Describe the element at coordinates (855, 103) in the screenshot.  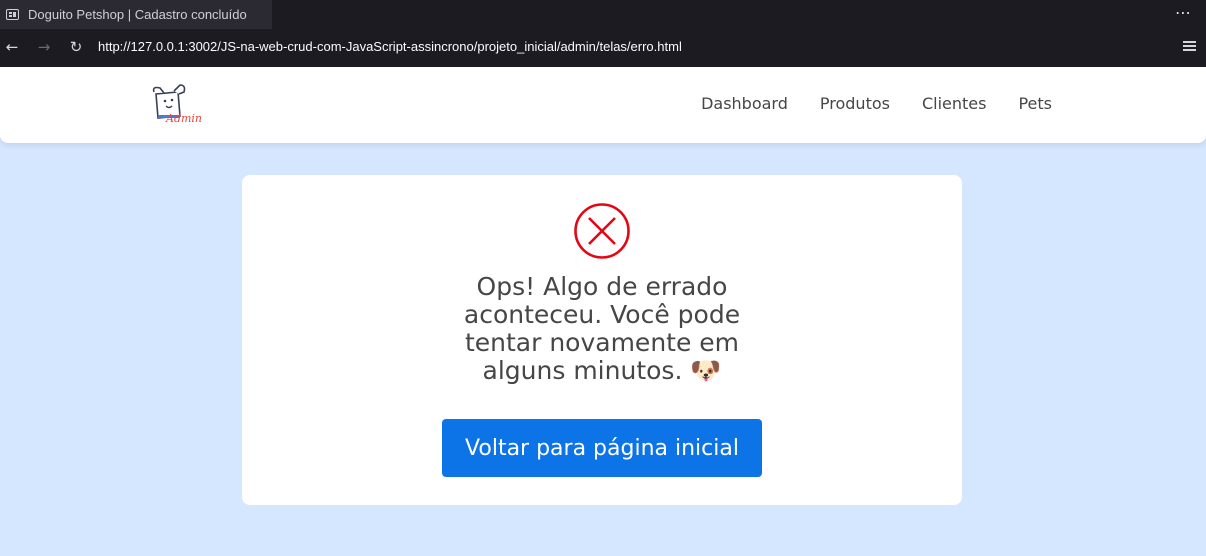
I see `nav-link-produtos: Produtos` at that location.